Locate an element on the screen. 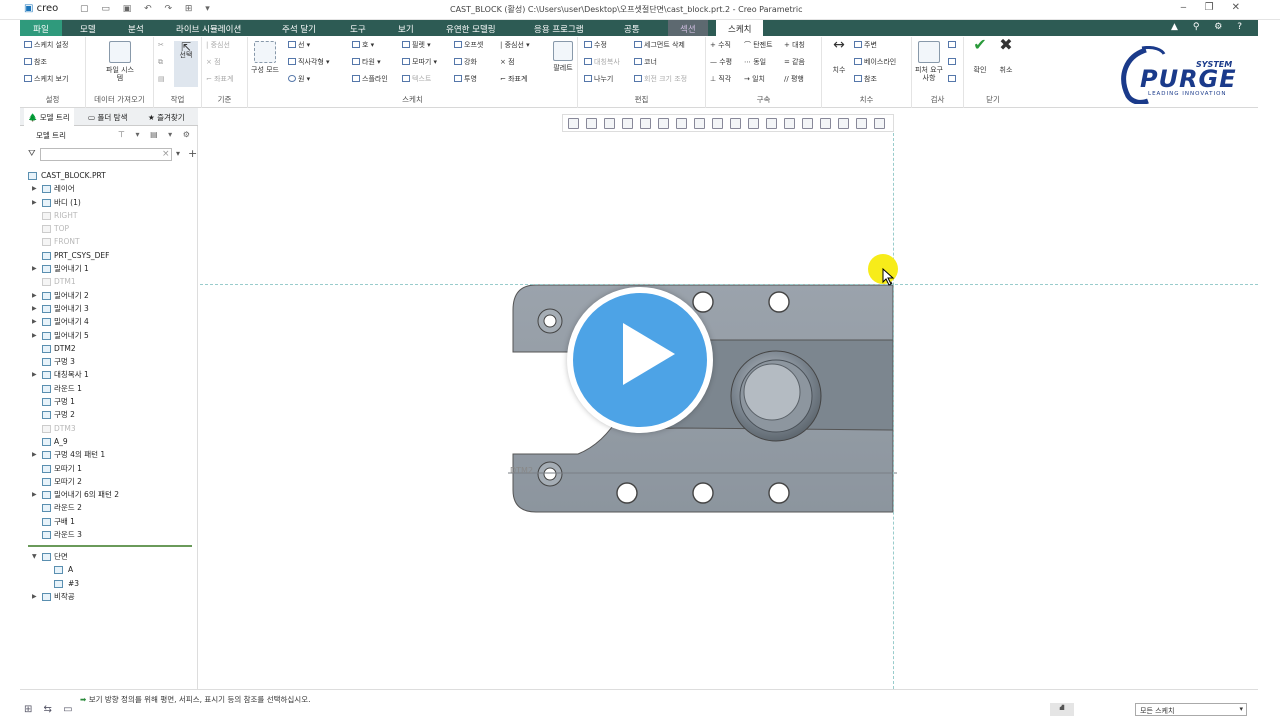 Image resolution: width=1280 pixels, height=720 pixels. fillet-button: 필렛 ▾ is located at coordinates (416, 45).